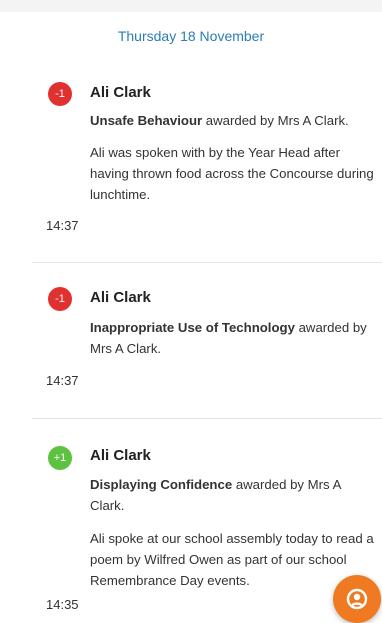 The image size is (382, 623). I want to click on award-text: awarded by Mrs A Clark., so click(275, 120).